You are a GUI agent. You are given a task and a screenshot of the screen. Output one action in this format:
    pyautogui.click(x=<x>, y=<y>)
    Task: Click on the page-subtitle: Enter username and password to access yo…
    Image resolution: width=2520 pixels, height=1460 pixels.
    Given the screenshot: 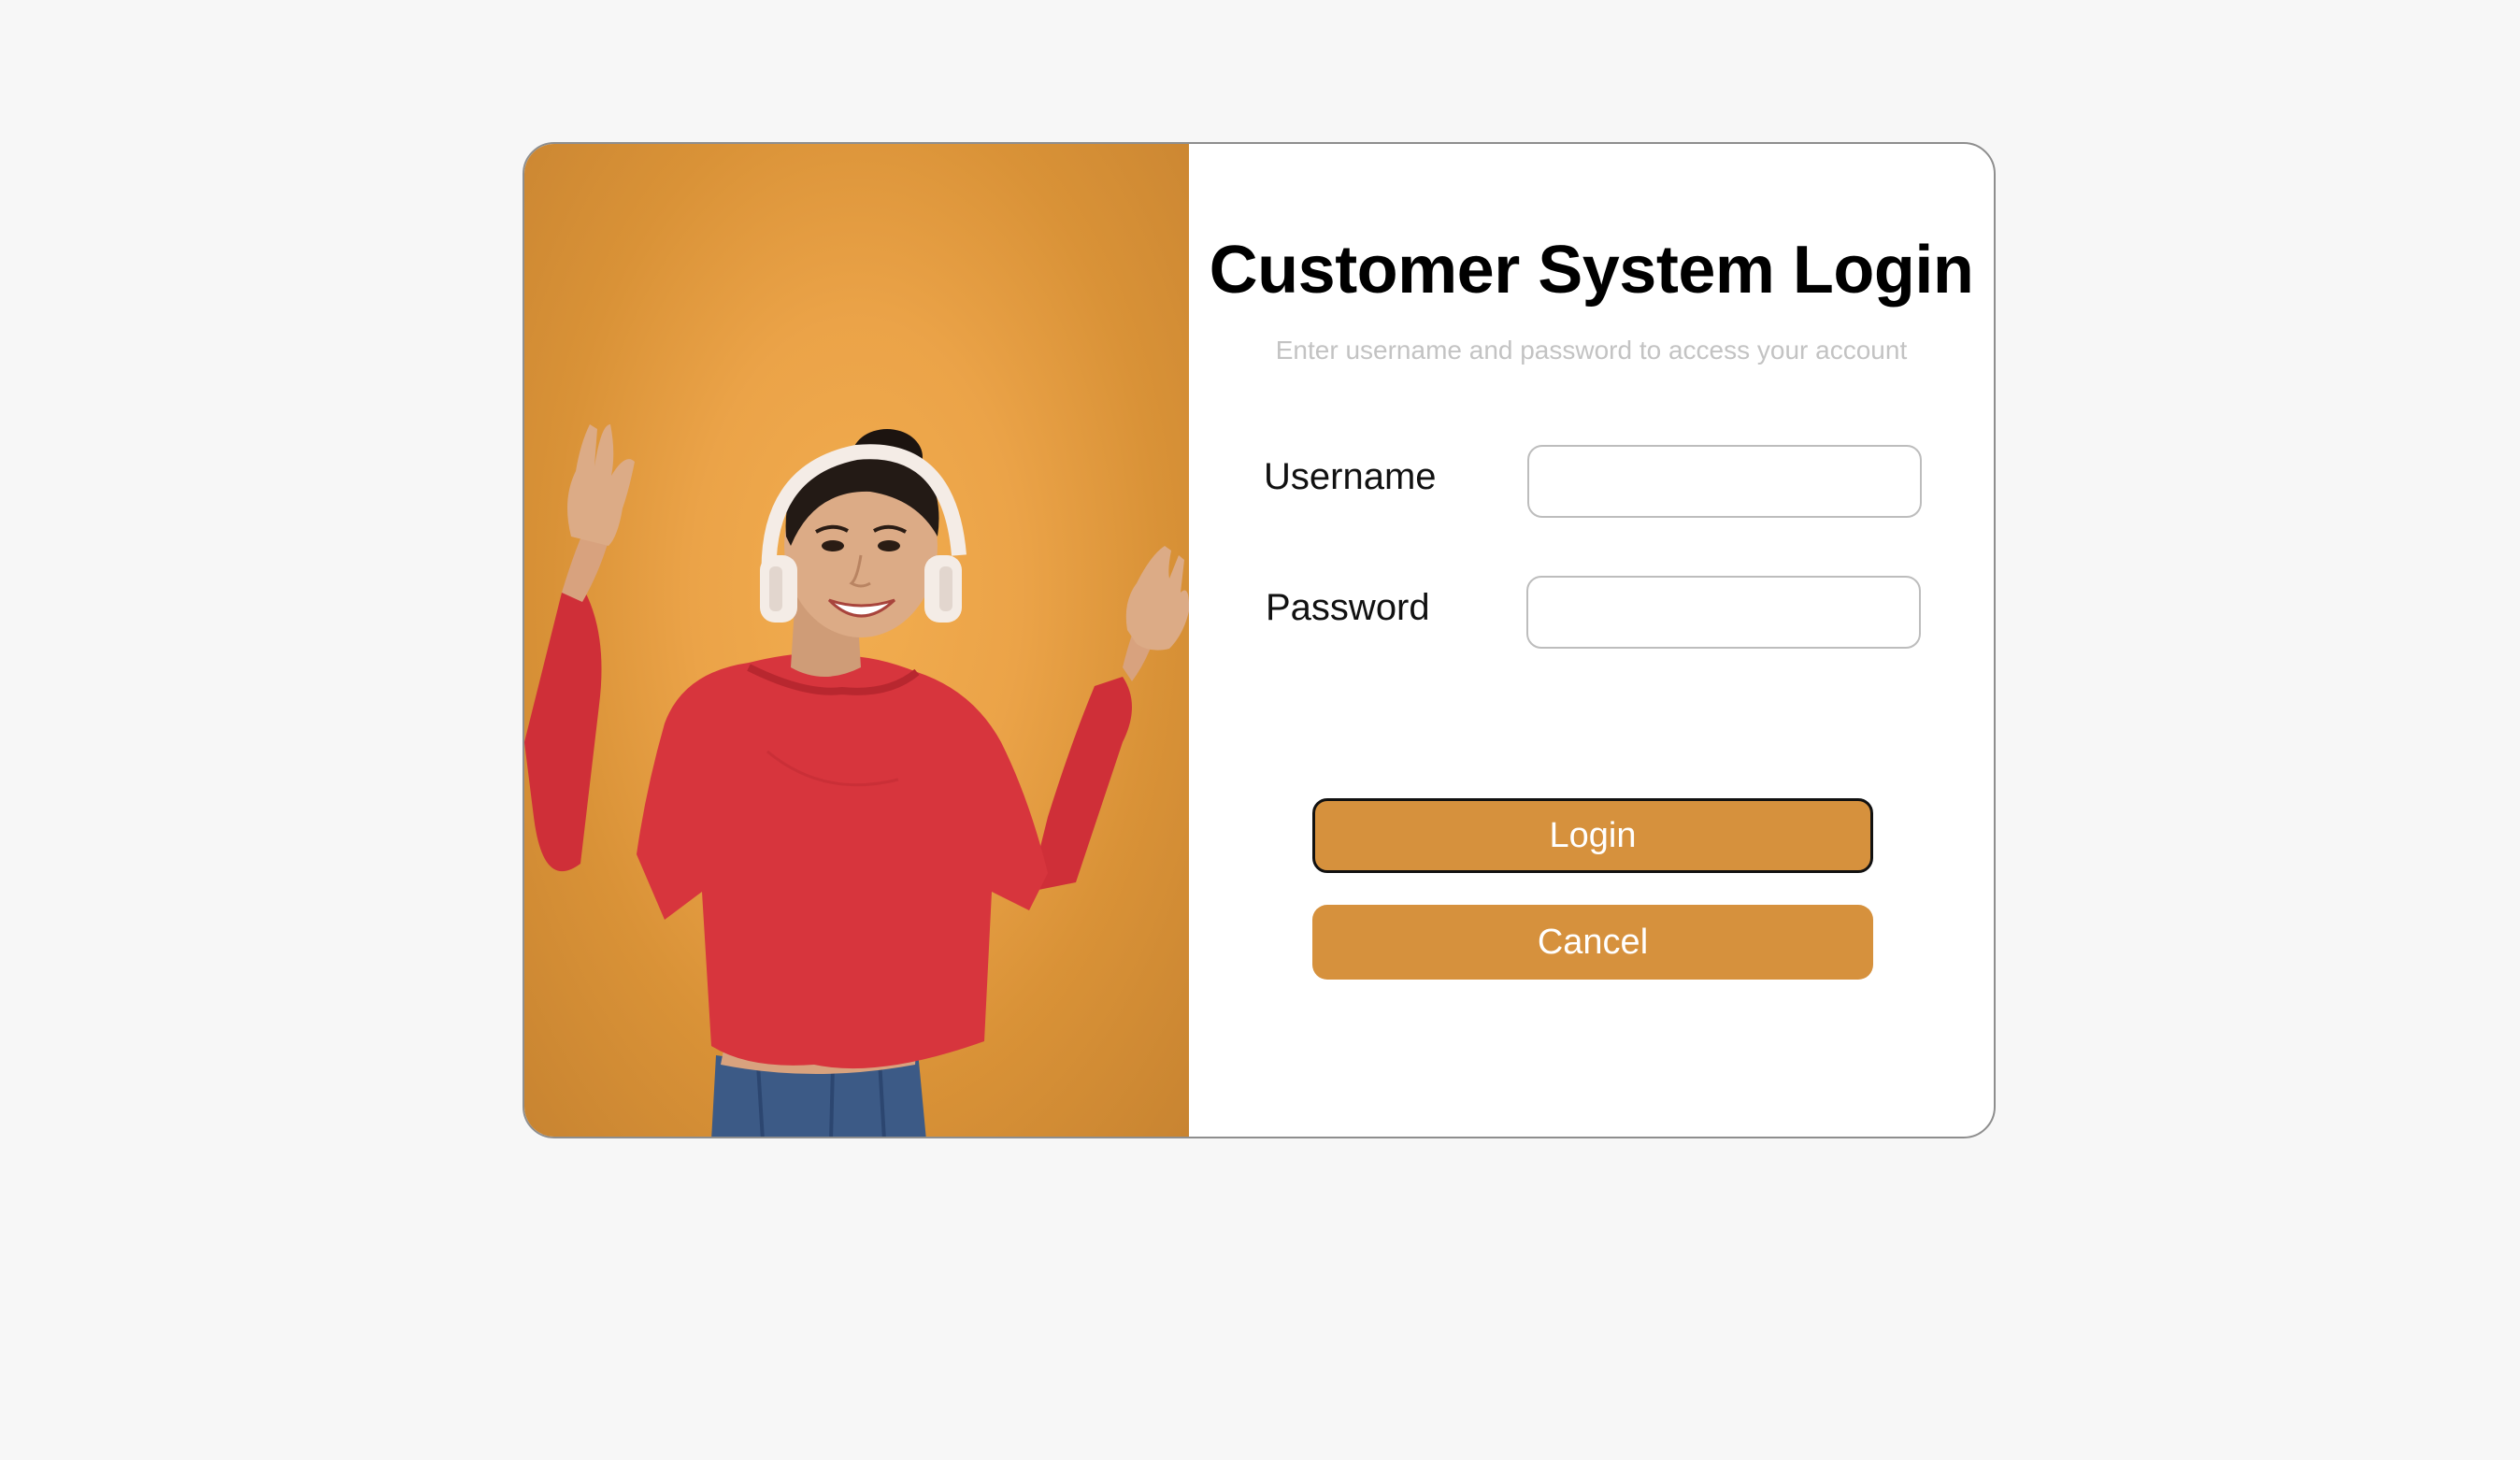 What is the action you would take?
    pyautogui.click(x=1591, y=350)
    